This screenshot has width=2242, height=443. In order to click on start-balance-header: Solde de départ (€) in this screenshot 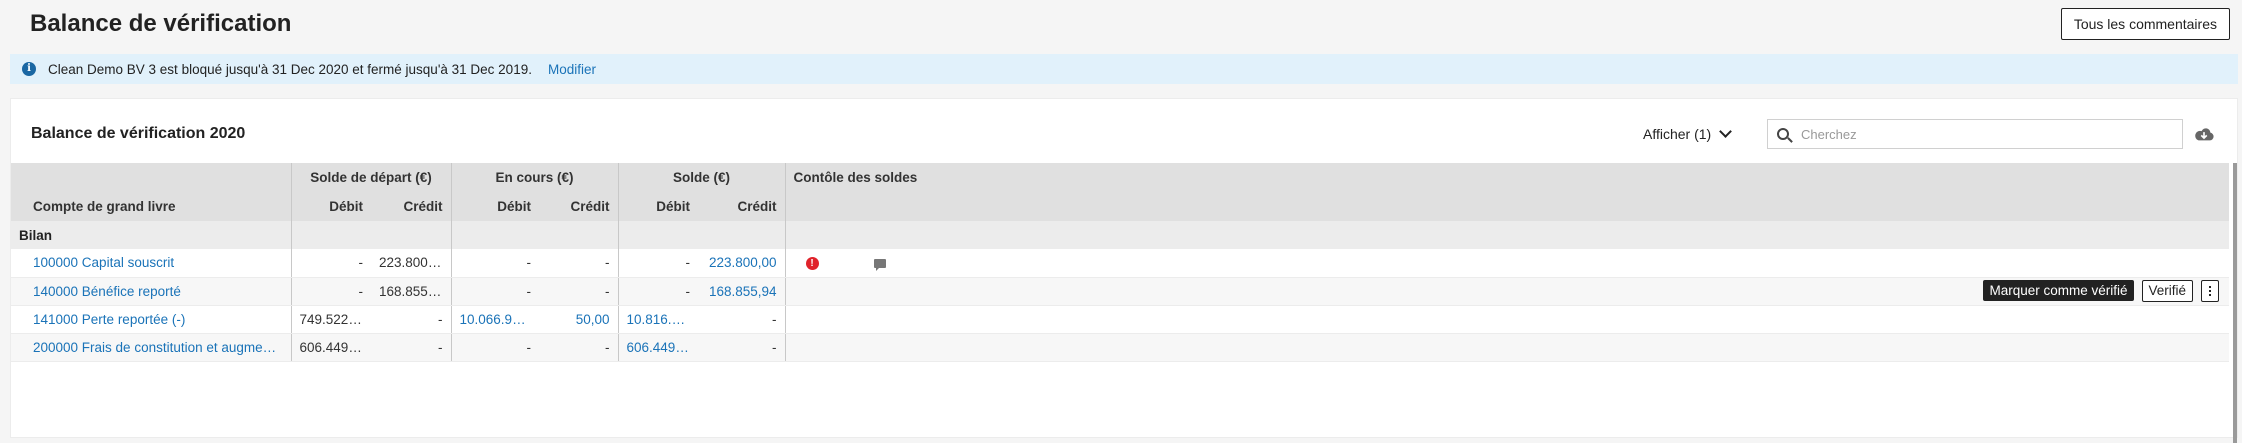, I will do `click(371, 177)`.